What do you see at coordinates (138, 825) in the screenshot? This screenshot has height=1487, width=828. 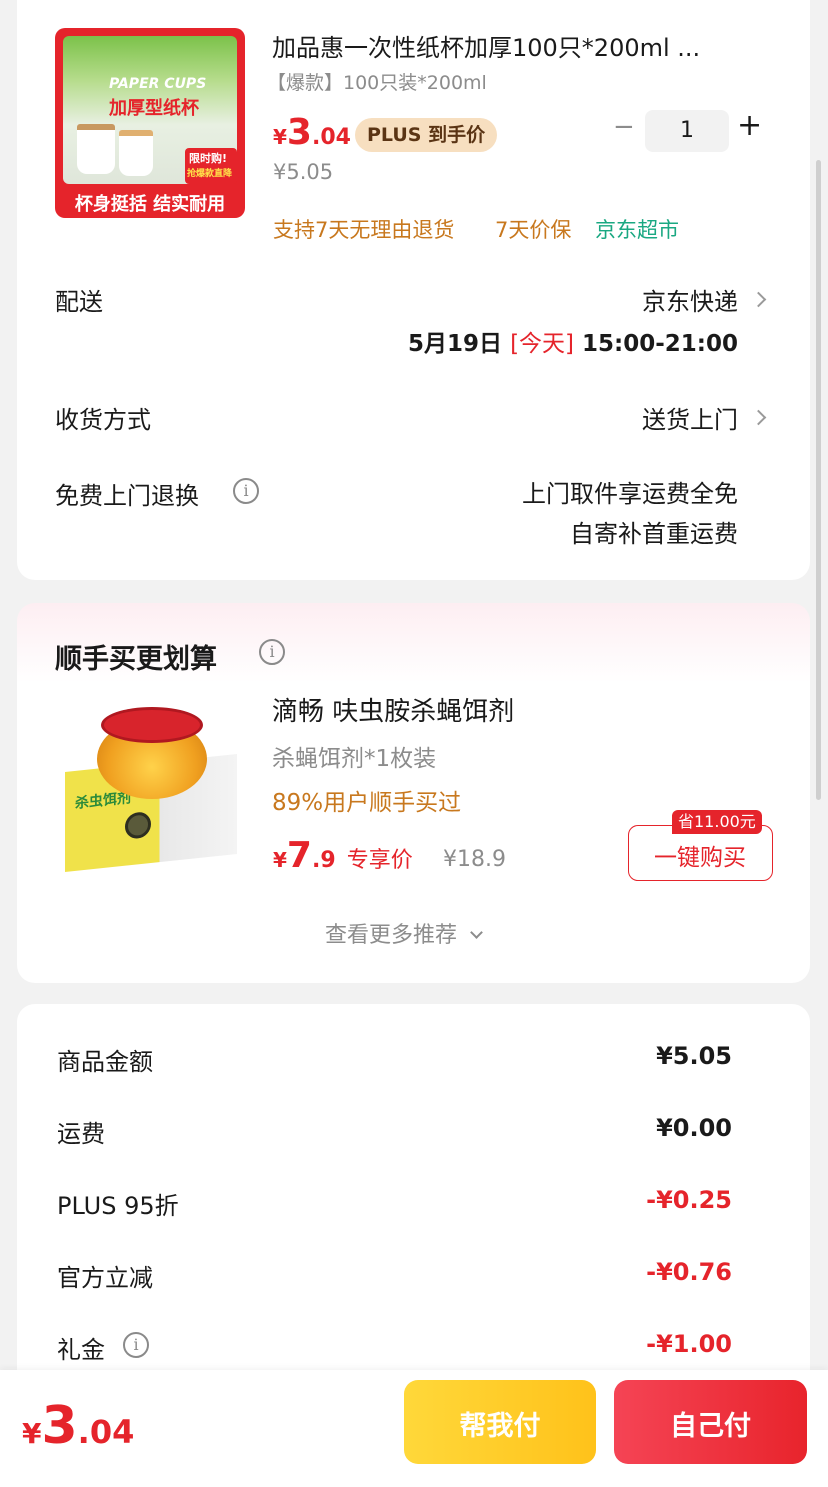 I see `fly-icon` at bounding box center [138, 825].